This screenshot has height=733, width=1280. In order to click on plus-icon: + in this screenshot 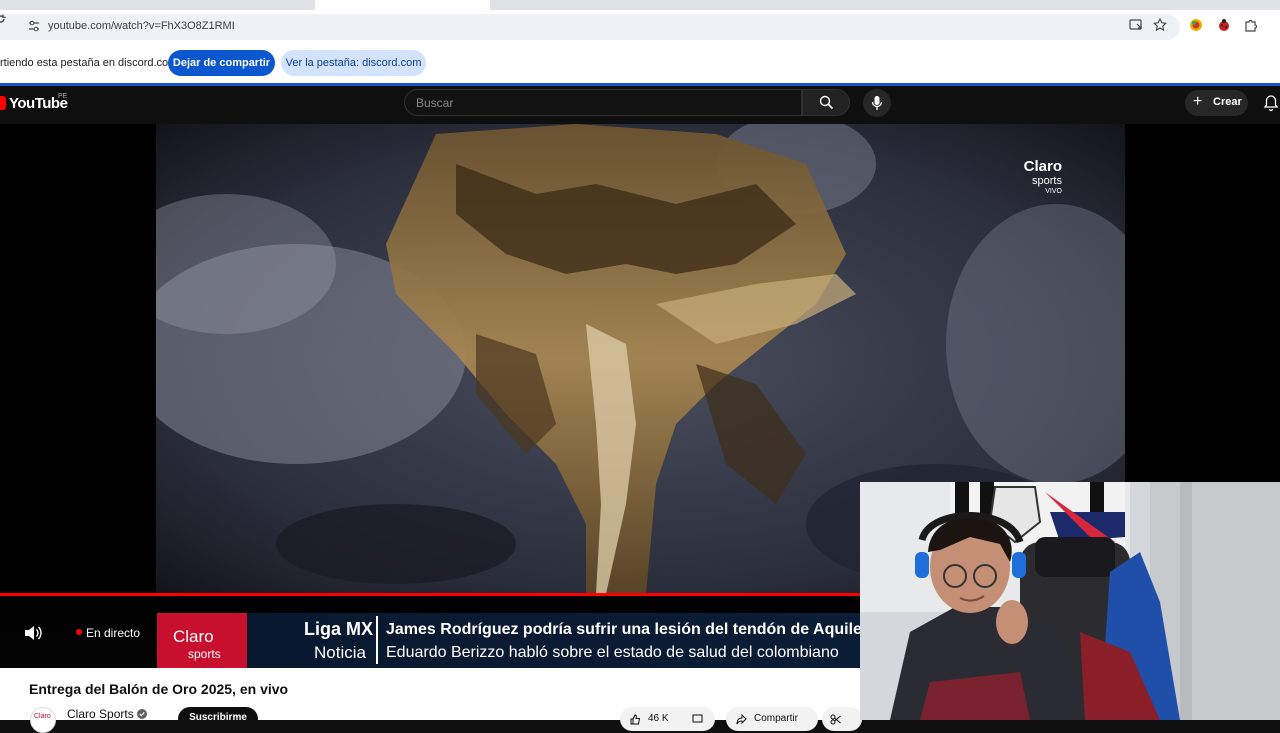, I will do `click(1198, 101)`.